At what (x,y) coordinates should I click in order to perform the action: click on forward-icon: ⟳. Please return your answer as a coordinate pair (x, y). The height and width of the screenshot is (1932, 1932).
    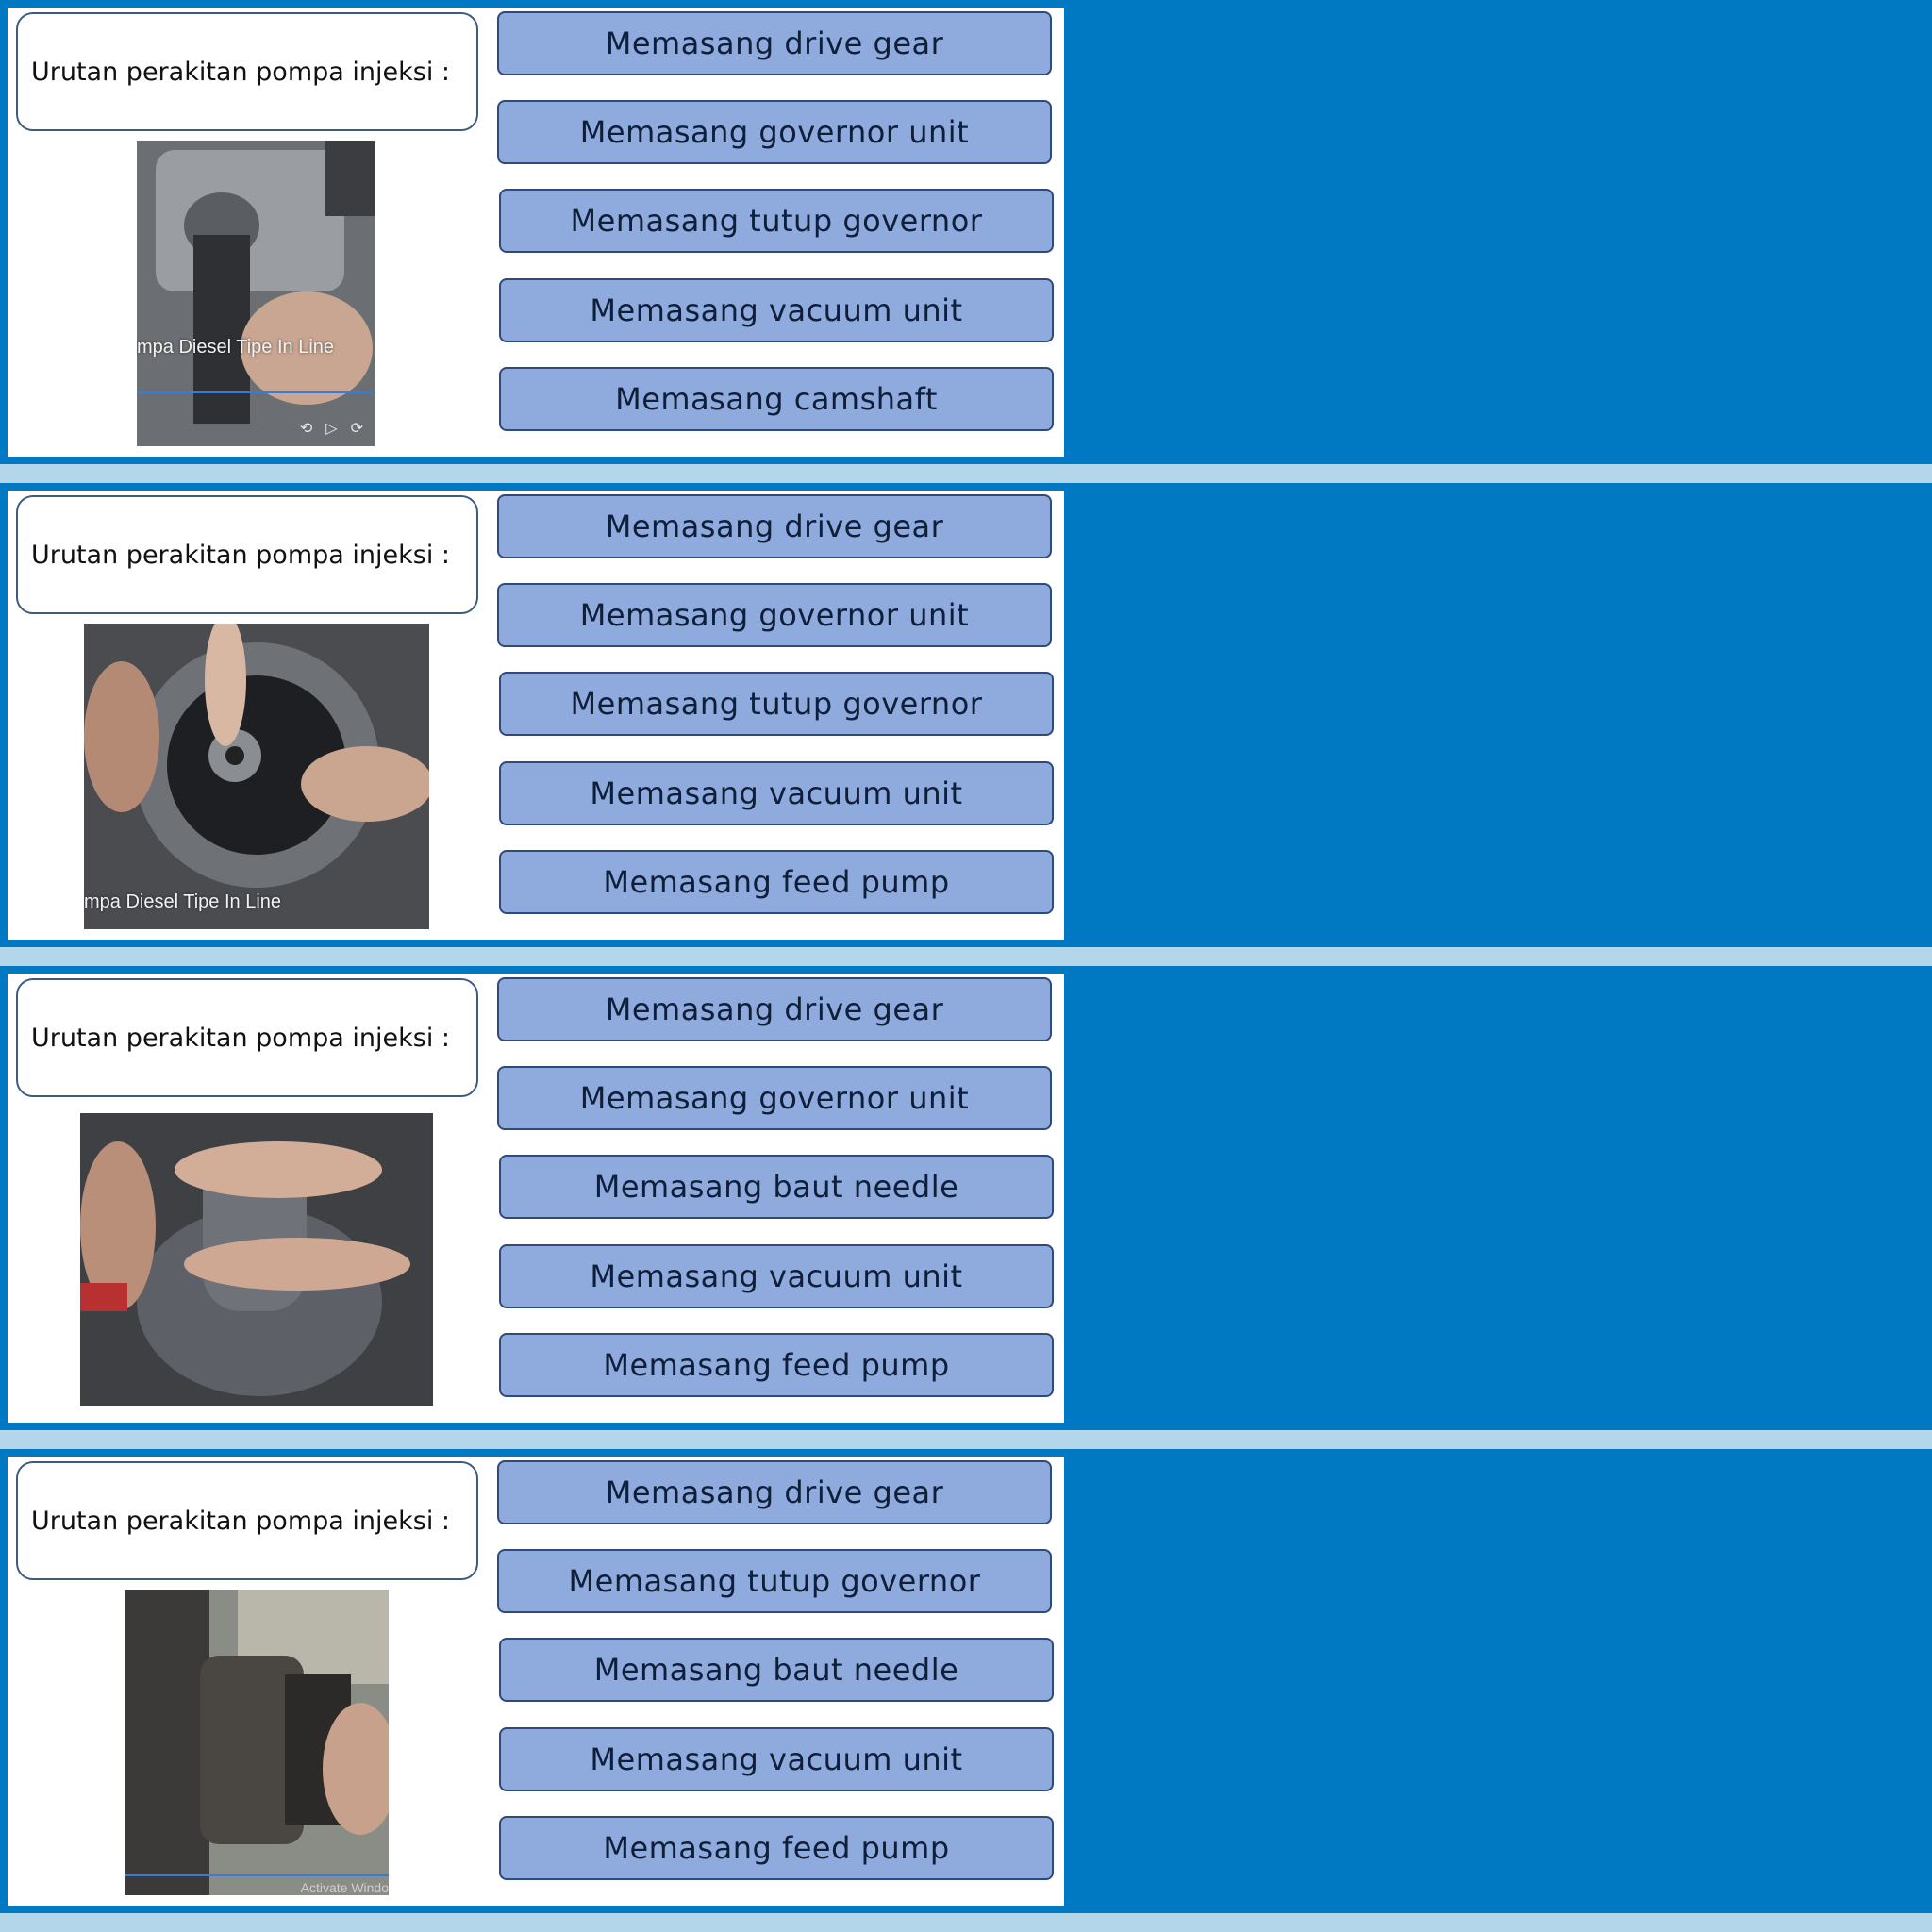
    Looking at the image, I should click on (357, 428).